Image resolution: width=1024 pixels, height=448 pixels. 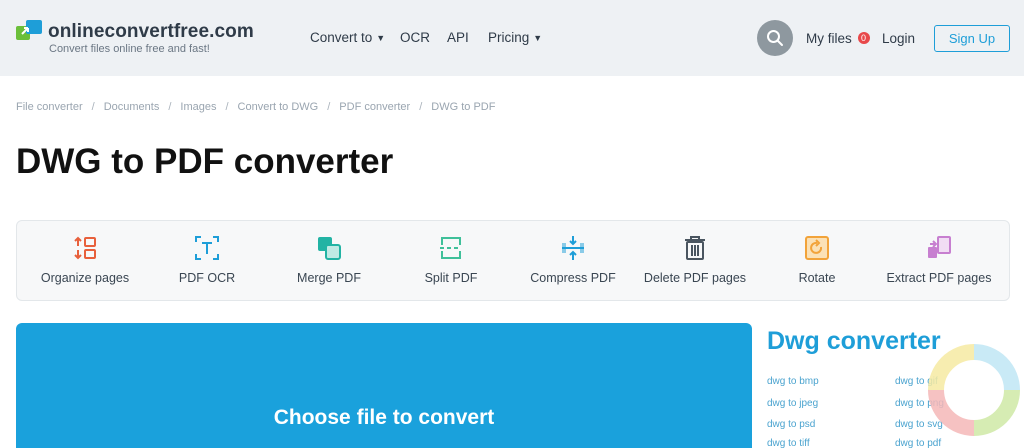 What do you see at coordinates (463, 107) in the screenshot?
I see `breadcrumb-current: DWG to PDF` at bounding box center [463, 107].